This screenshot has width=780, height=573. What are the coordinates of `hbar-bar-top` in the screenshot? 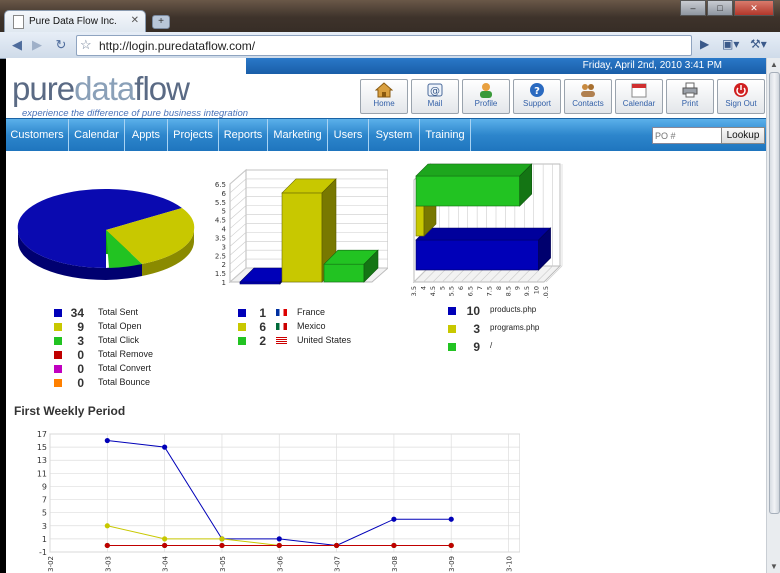 It's located at (474, 170).